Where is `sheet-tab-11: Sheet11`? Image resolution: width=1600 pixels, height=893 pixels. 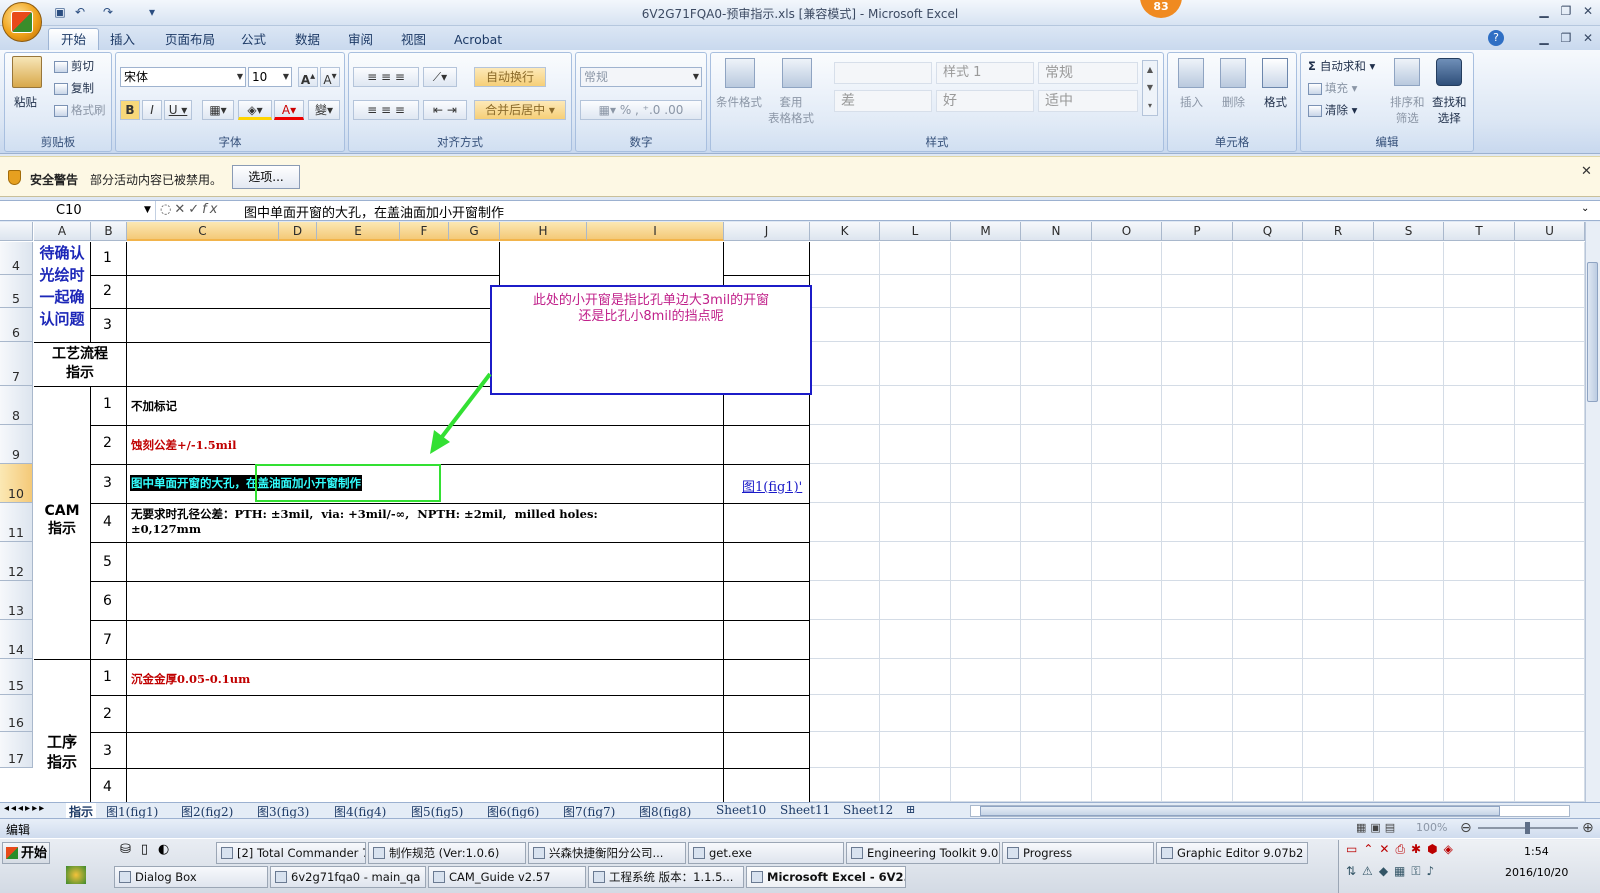
sheet-tab-11: Sheet11 is located at coordinates (805, 810).